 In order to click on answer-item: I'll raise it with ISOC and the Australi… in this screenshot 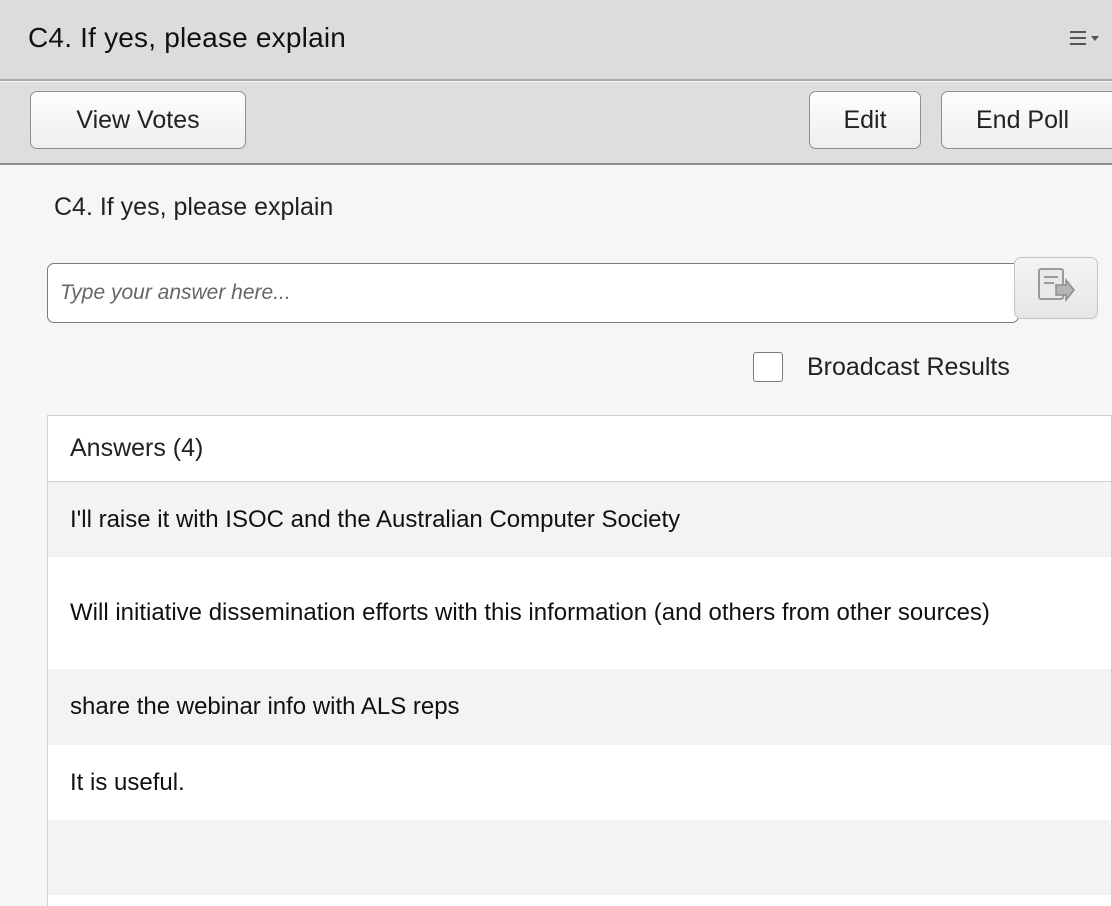, I will do `click(579, 519)`.